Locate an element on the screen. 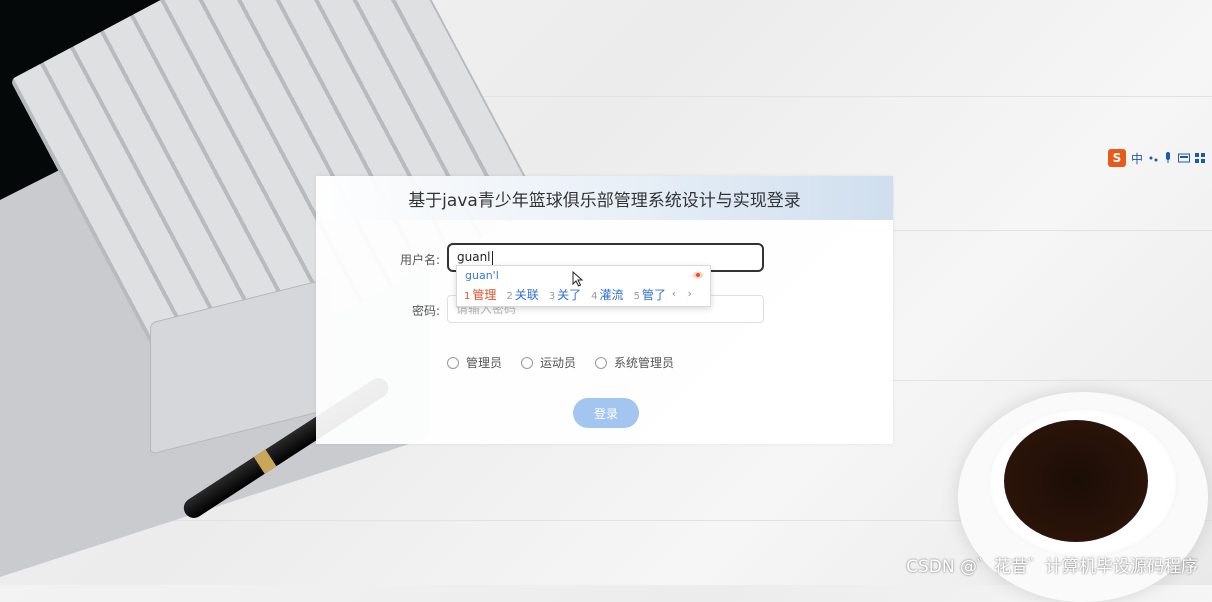  keyboard-icon is located at coordinates (1184, 158).